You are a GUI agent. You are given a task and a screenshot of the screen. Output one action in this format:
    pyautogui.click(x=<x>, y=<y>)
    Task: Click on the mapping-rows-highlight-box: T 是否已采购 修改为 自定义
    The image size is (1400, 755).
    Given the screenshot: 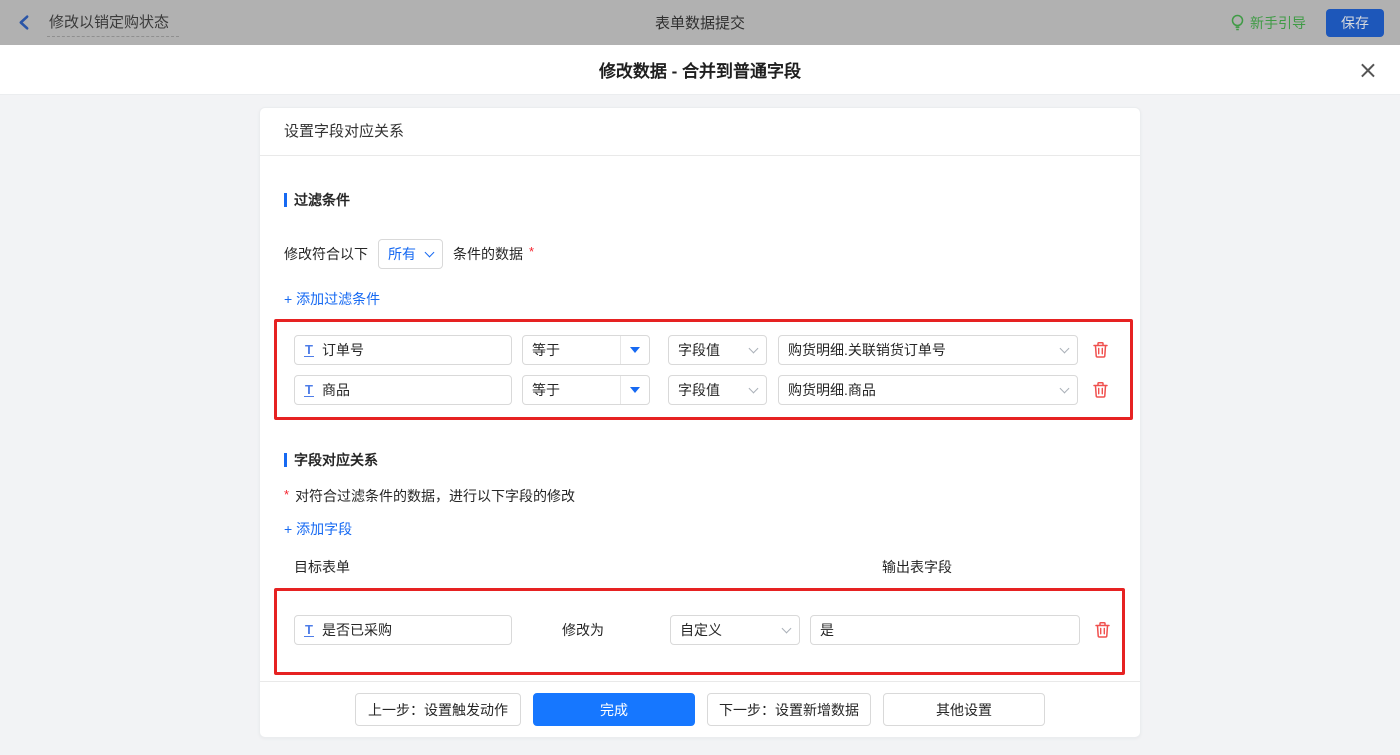 What is the action you would take?
    pyautogui.click(x=699, y=631)
    